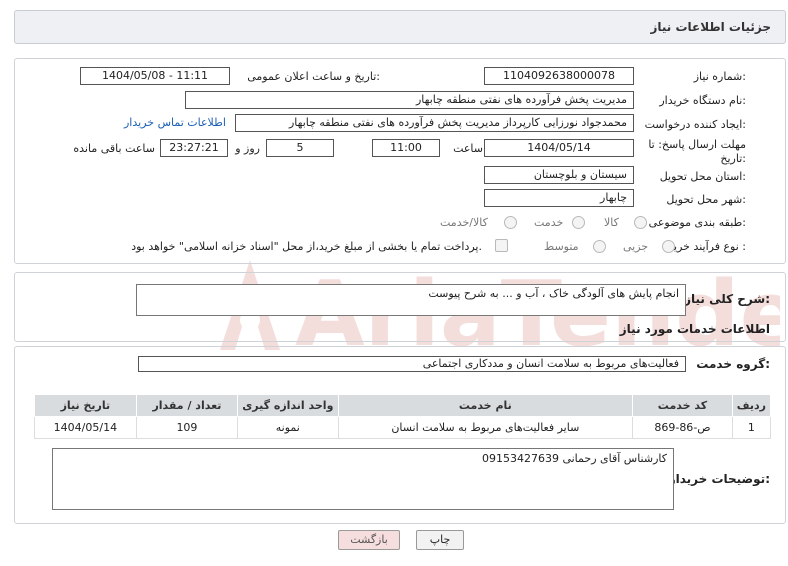  Describe the element at coordinates (247, 148) in the screenshot. I see `days-label: روز و` at that location.